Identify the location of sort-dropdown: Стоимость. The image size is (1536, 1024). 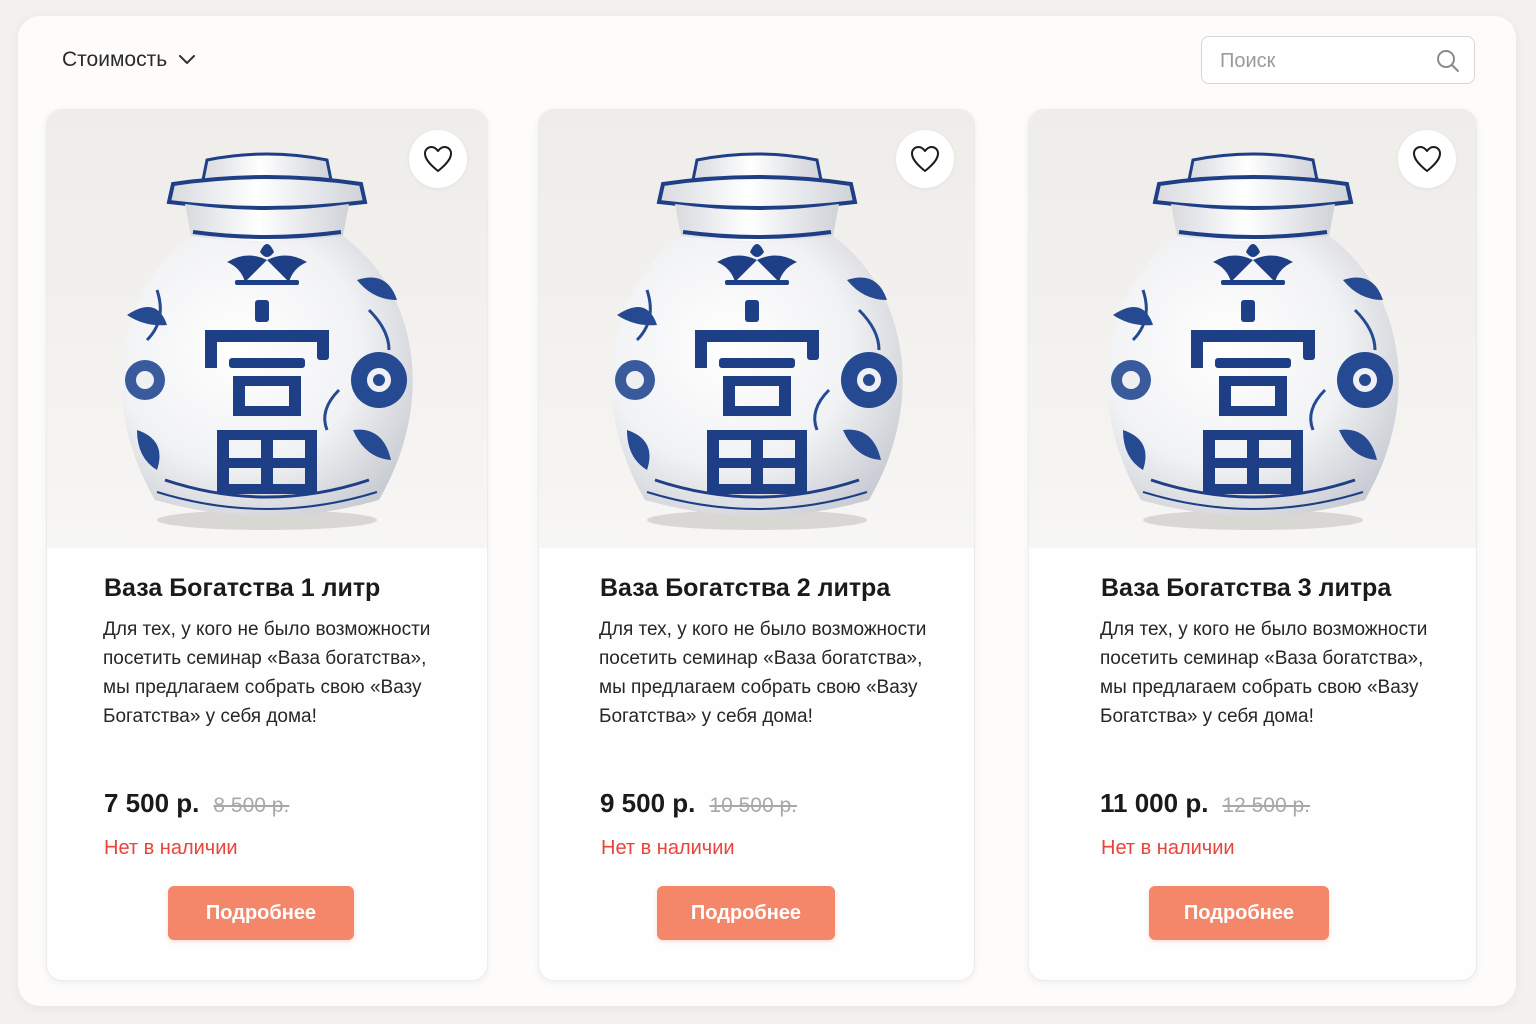
(129, 60).